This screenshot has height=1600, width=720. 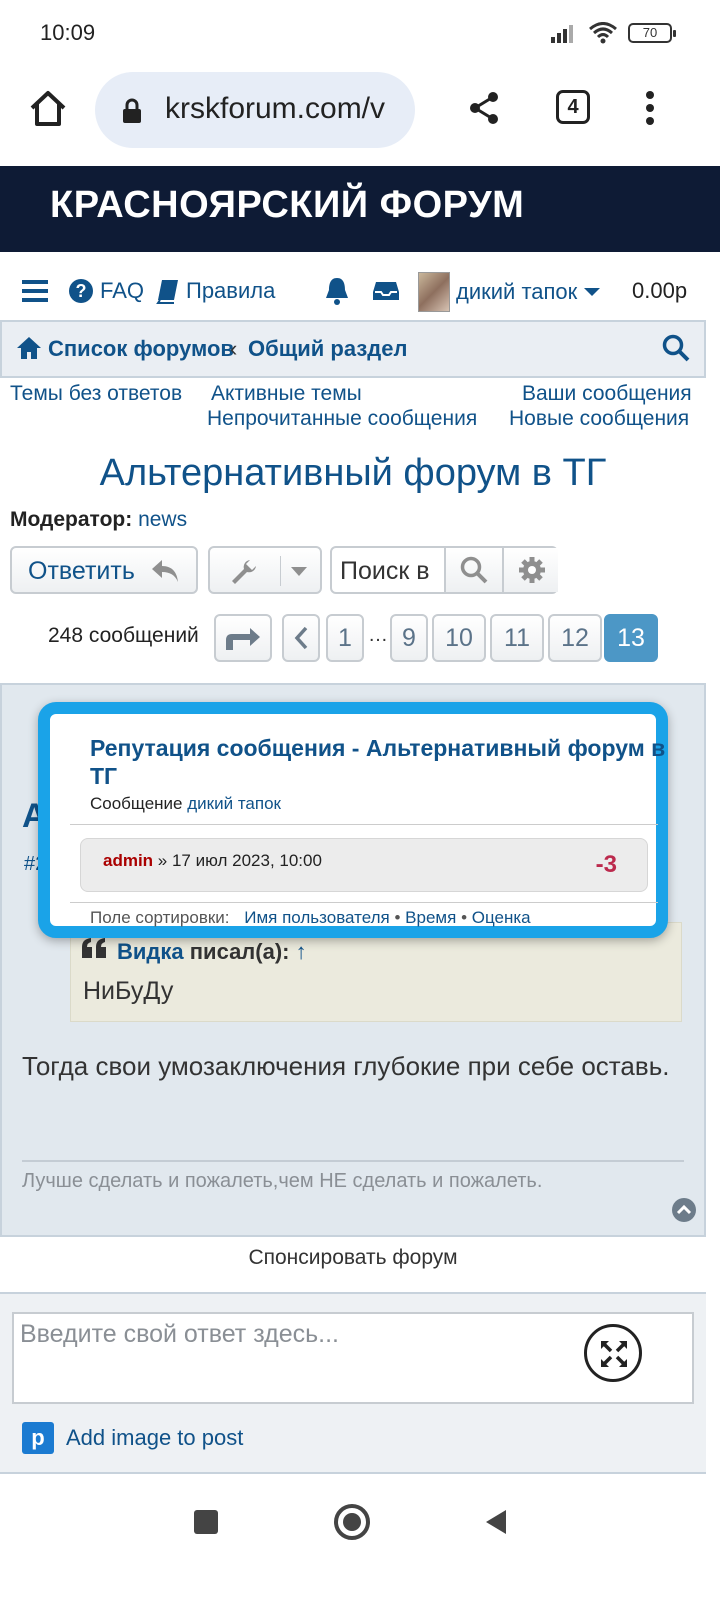 I want to click on topic-search: Поиск в, so click(x=444, y=570).